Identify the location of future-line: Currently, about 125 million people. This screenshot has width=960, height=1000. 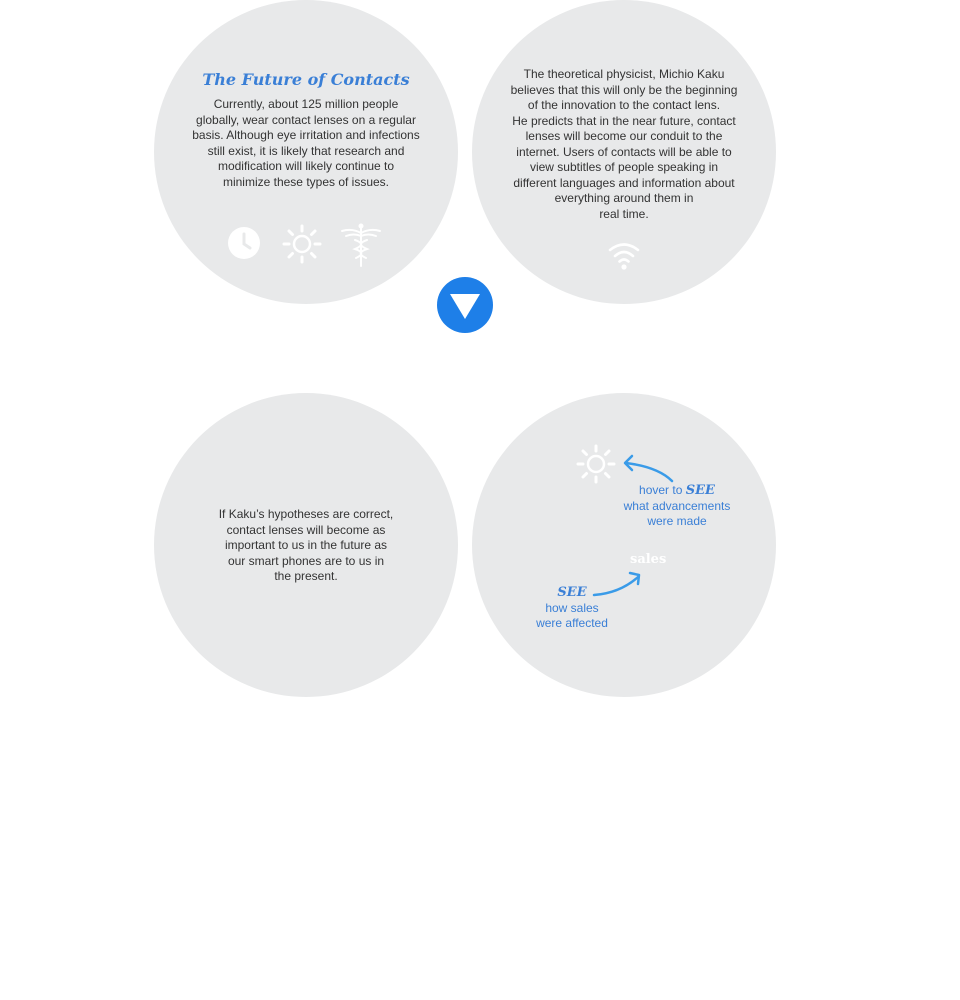
(306, 104).